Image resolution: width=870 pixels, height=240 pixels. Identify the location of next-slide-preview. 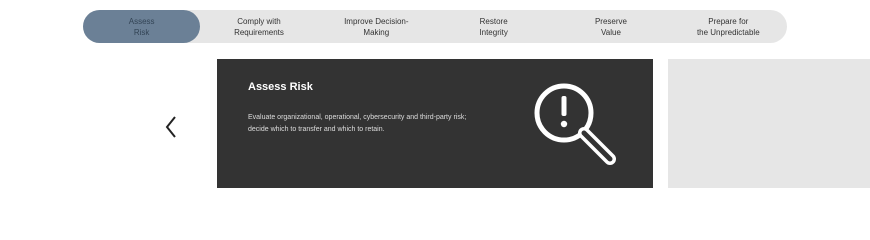
(769, 123).